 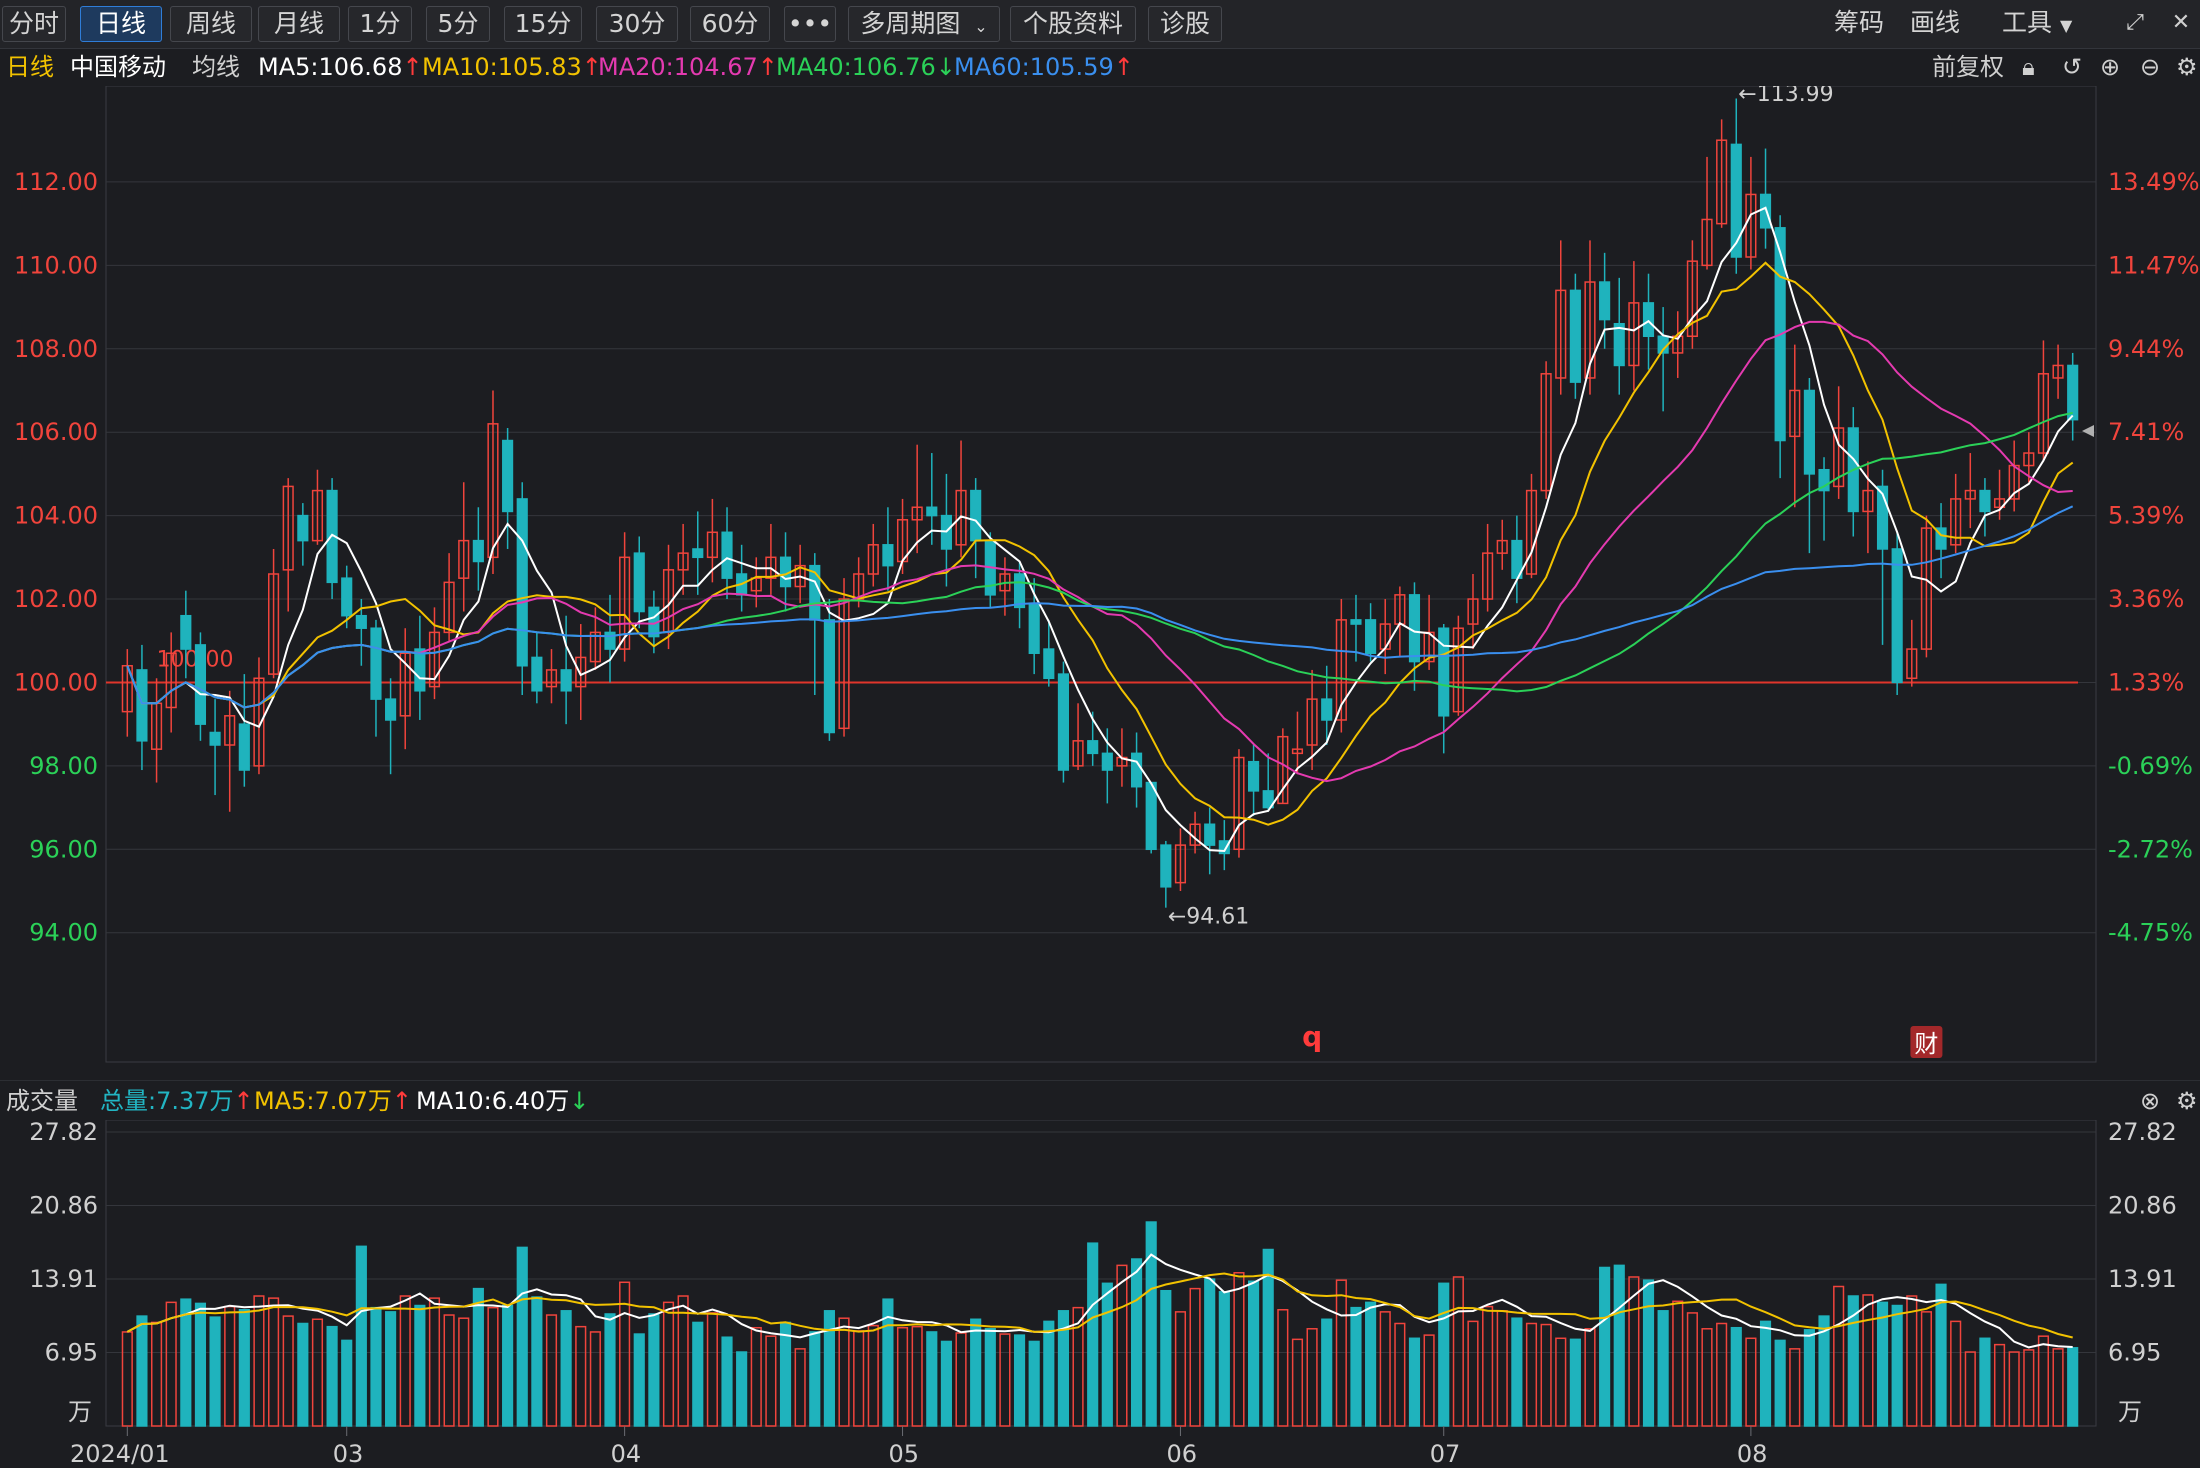 I want to click on chips-button: 筹码, so click(x=1859, y=23).